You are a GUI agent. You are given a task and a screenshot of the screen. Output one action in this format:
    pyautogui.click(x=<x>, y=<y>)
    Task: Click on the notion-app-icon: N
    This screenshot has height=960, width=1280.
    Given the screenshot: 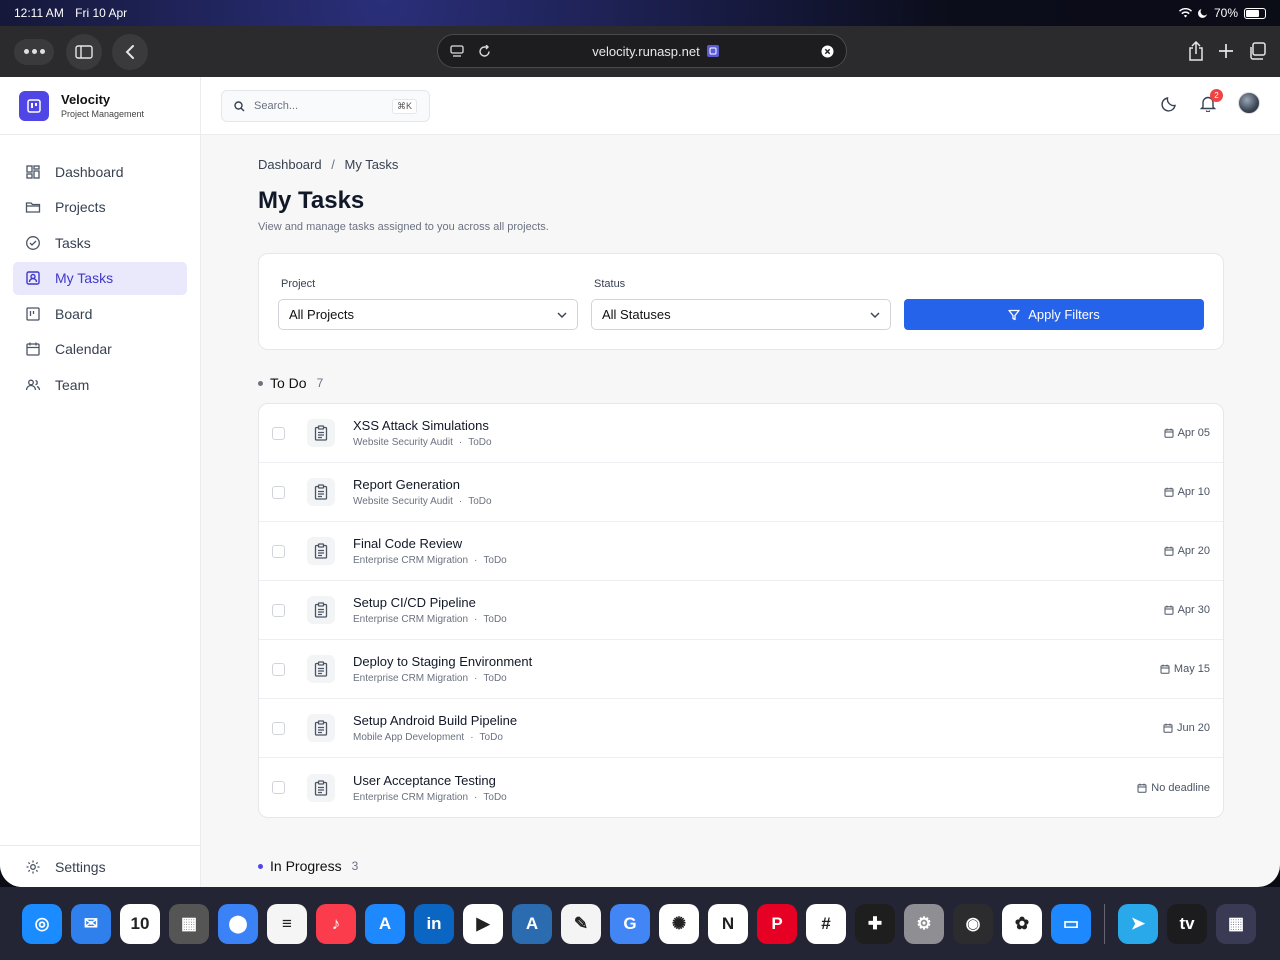 What is the action you would take?
    pyautogui.click(x=728, y=923)
    